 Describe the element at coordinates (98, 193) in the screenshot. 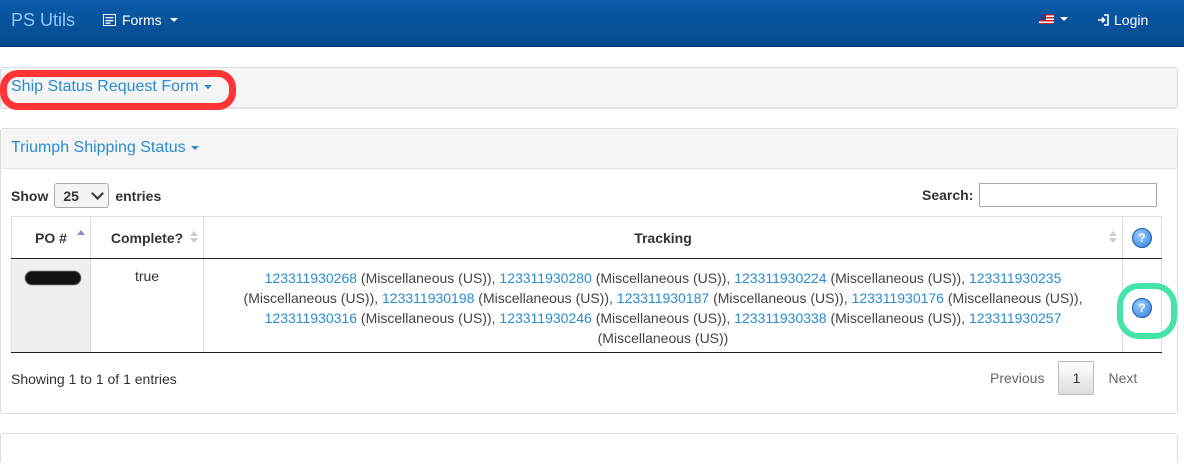

I see `chevron-down-icon` at that location.